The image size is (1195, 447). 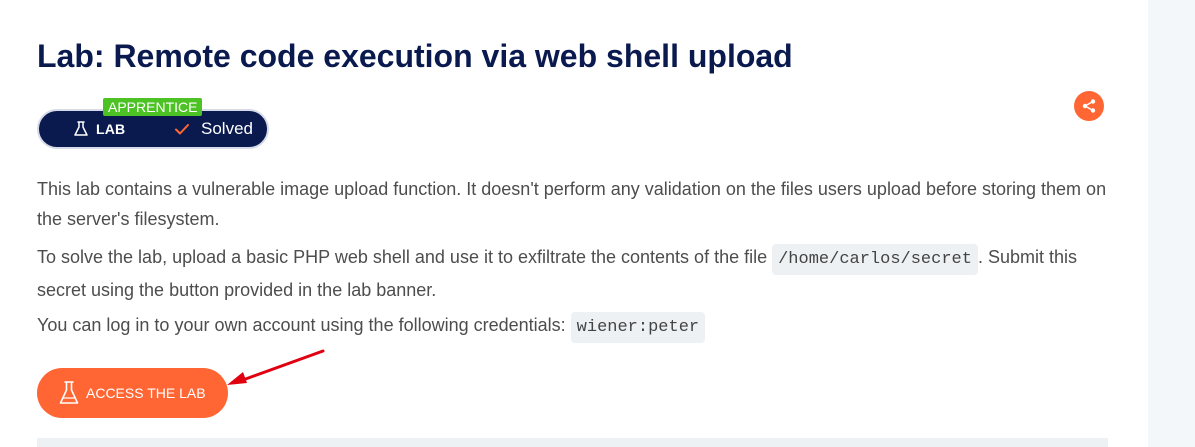 I want to click on credentials-code: wiener:peter, so click(x=638, y=327).